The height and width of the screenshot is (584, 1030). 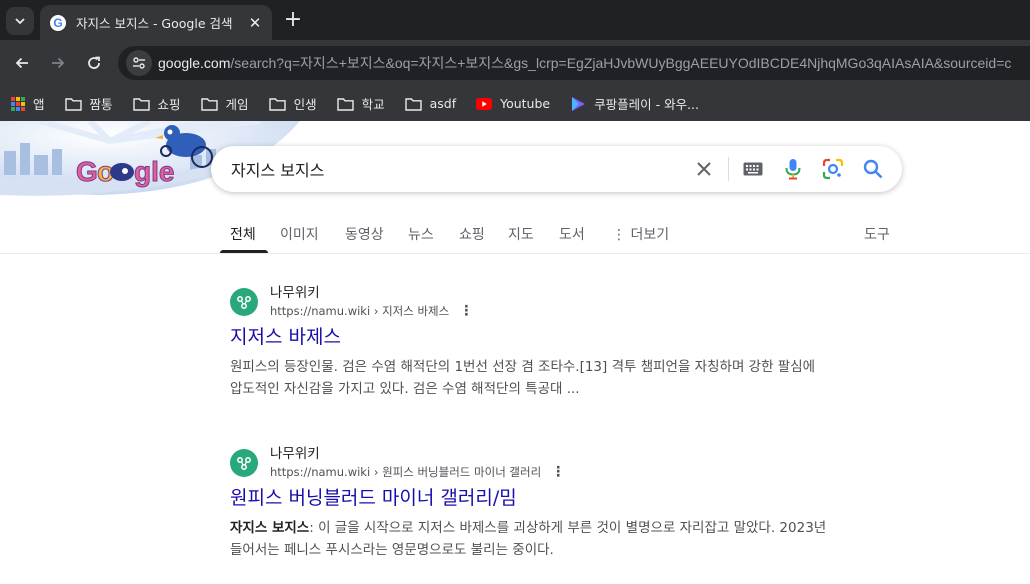 I want to click on tab-more-label: 더보기, so click(x=650, y=235).